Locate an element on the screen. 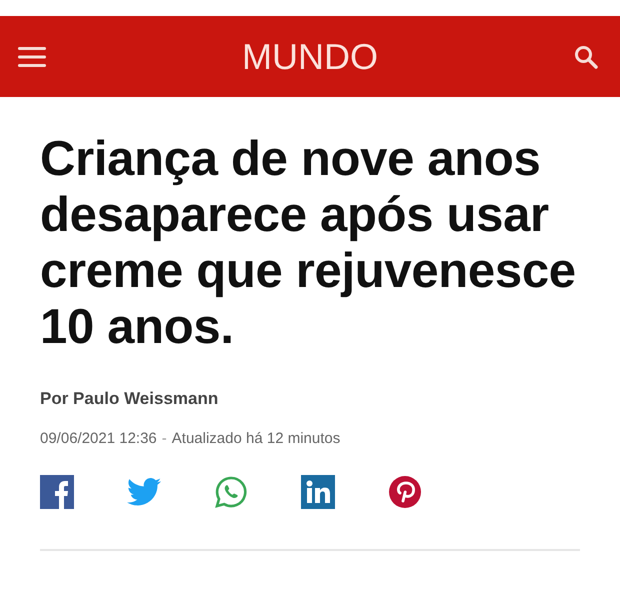  pinterest-icon is located at coordinates (405, 492).